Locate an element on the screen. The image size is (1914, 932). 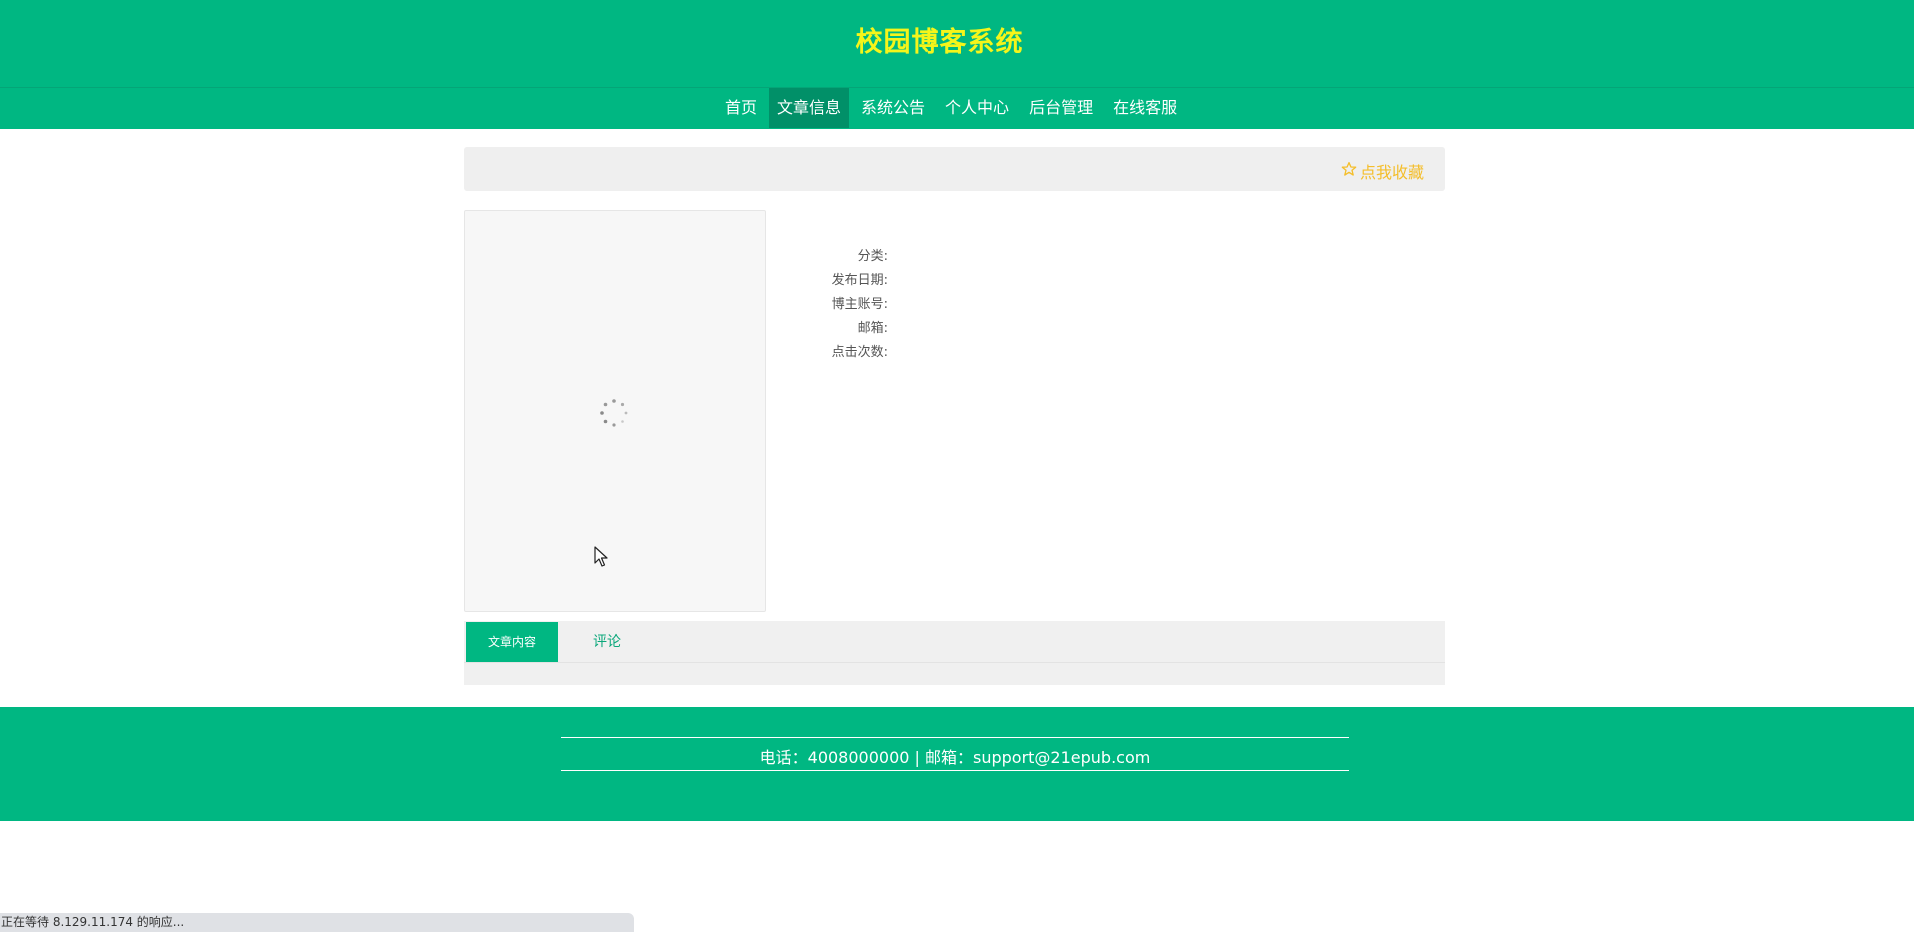
tab-article-content: 文章内容 is located at coordinates (512, 642).